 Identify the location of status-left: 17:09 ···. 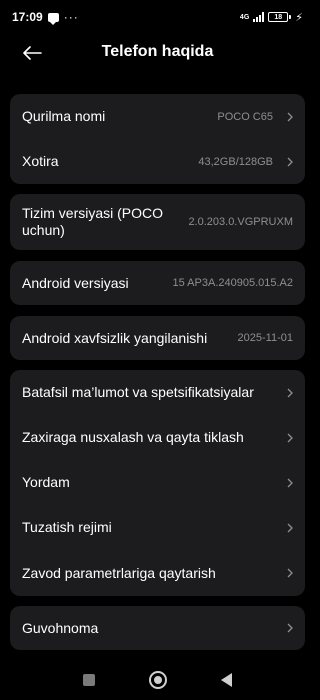
(45, 17).